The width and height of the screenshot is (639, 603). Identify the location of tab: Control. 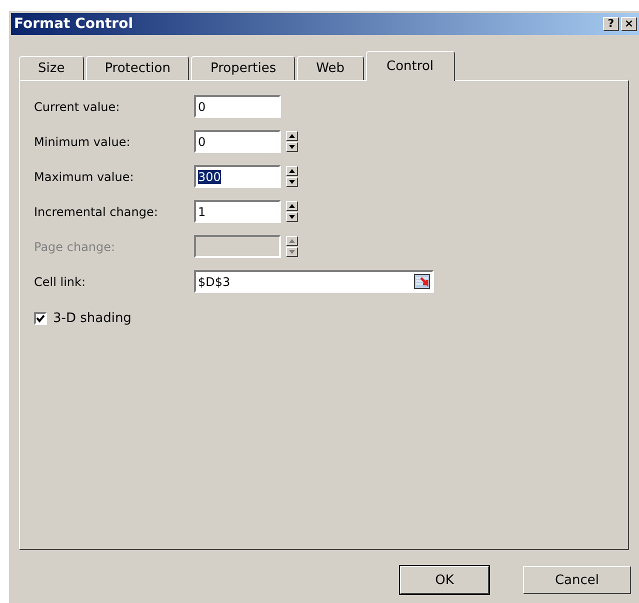
(410, 66).